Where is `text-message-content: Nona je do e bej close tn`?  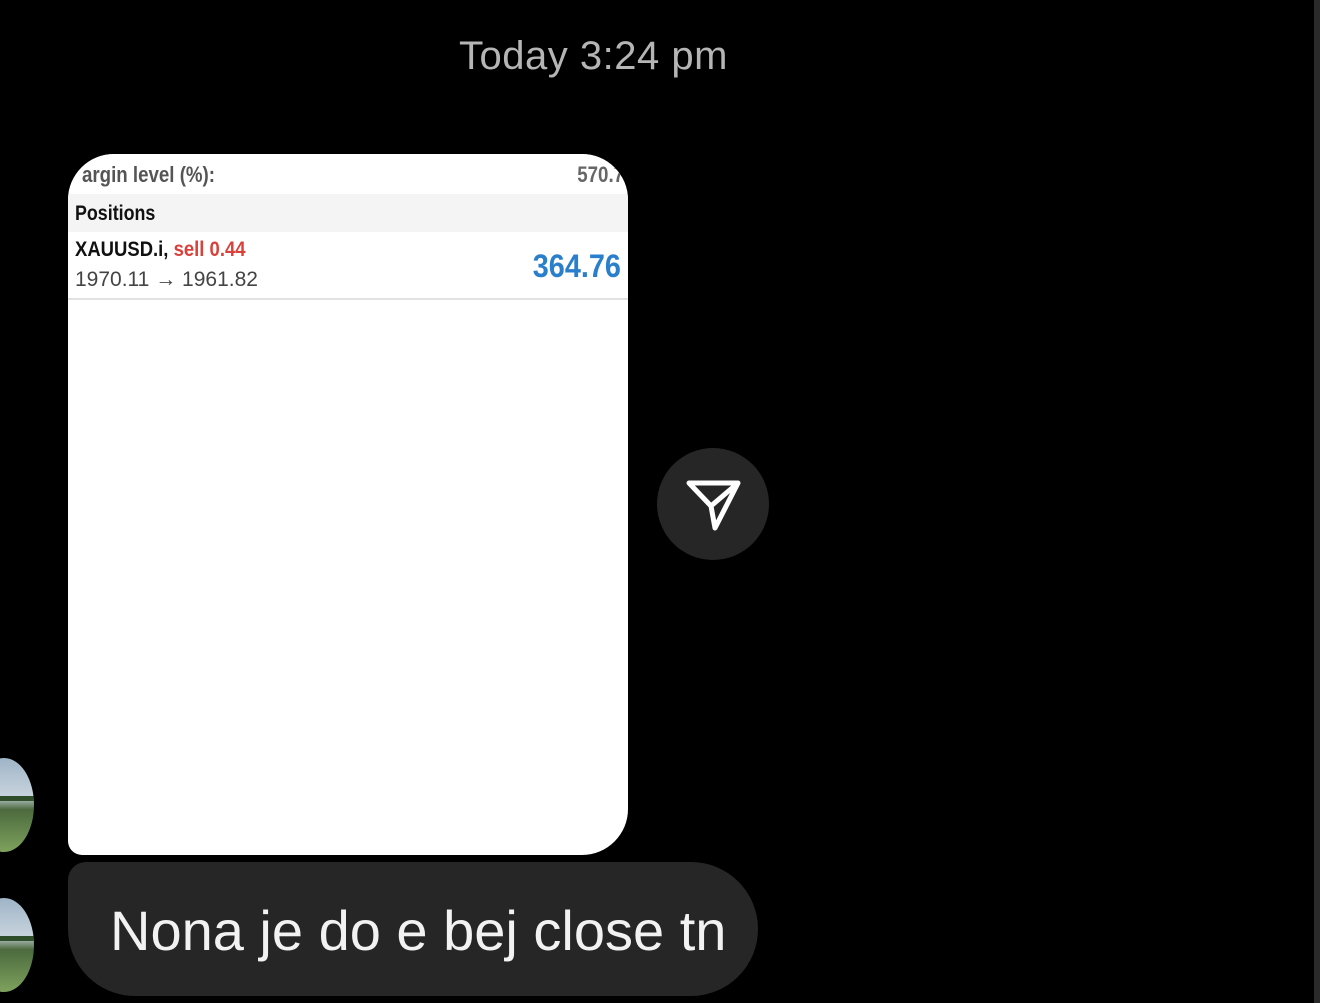 text-message-content: Nona je do e bej close tn is located at coordinates (418, 930).